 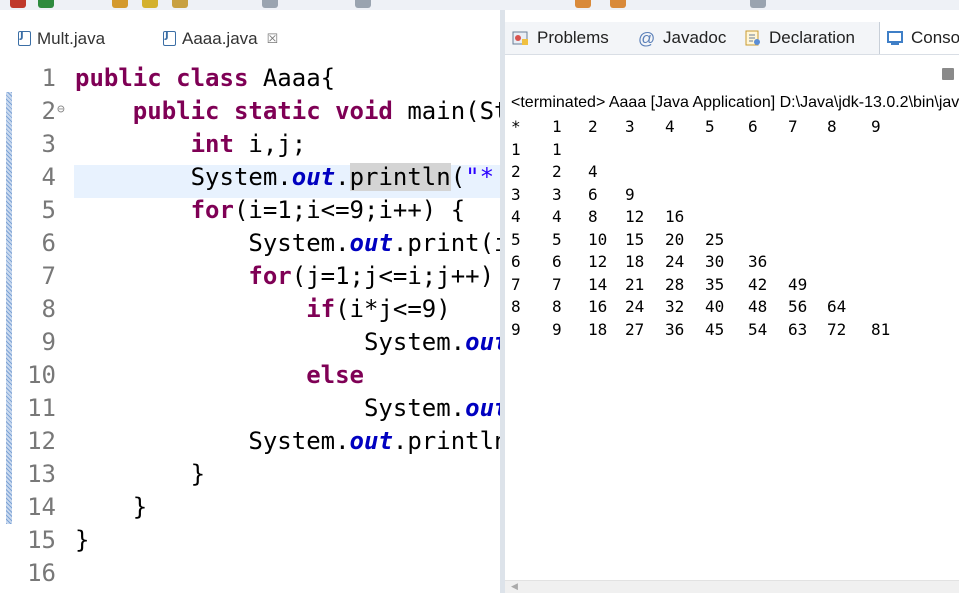 I want to click on code-line: 7 for(j=1;j<=i;j++) {, so click(x=250, y=276).